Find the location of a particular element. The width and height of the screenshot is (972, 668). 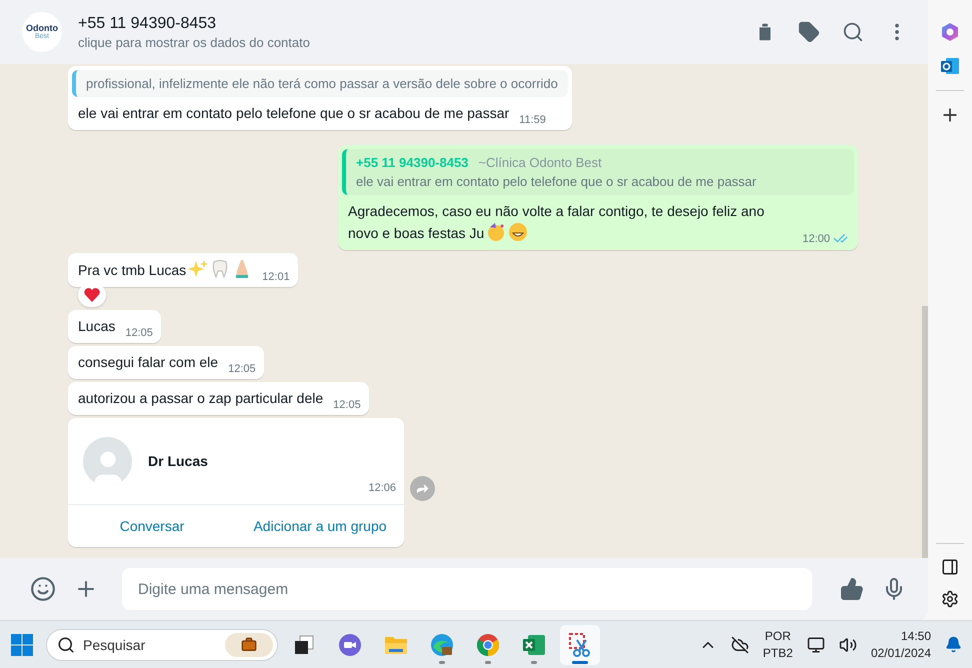

message-text: Lucas is located at coordinates (97, 326).